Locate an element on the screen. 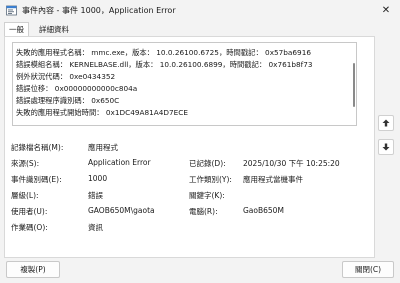  logged-value: 2025/10/30 下午 10:25:20 is located at coordinates (291, 163).